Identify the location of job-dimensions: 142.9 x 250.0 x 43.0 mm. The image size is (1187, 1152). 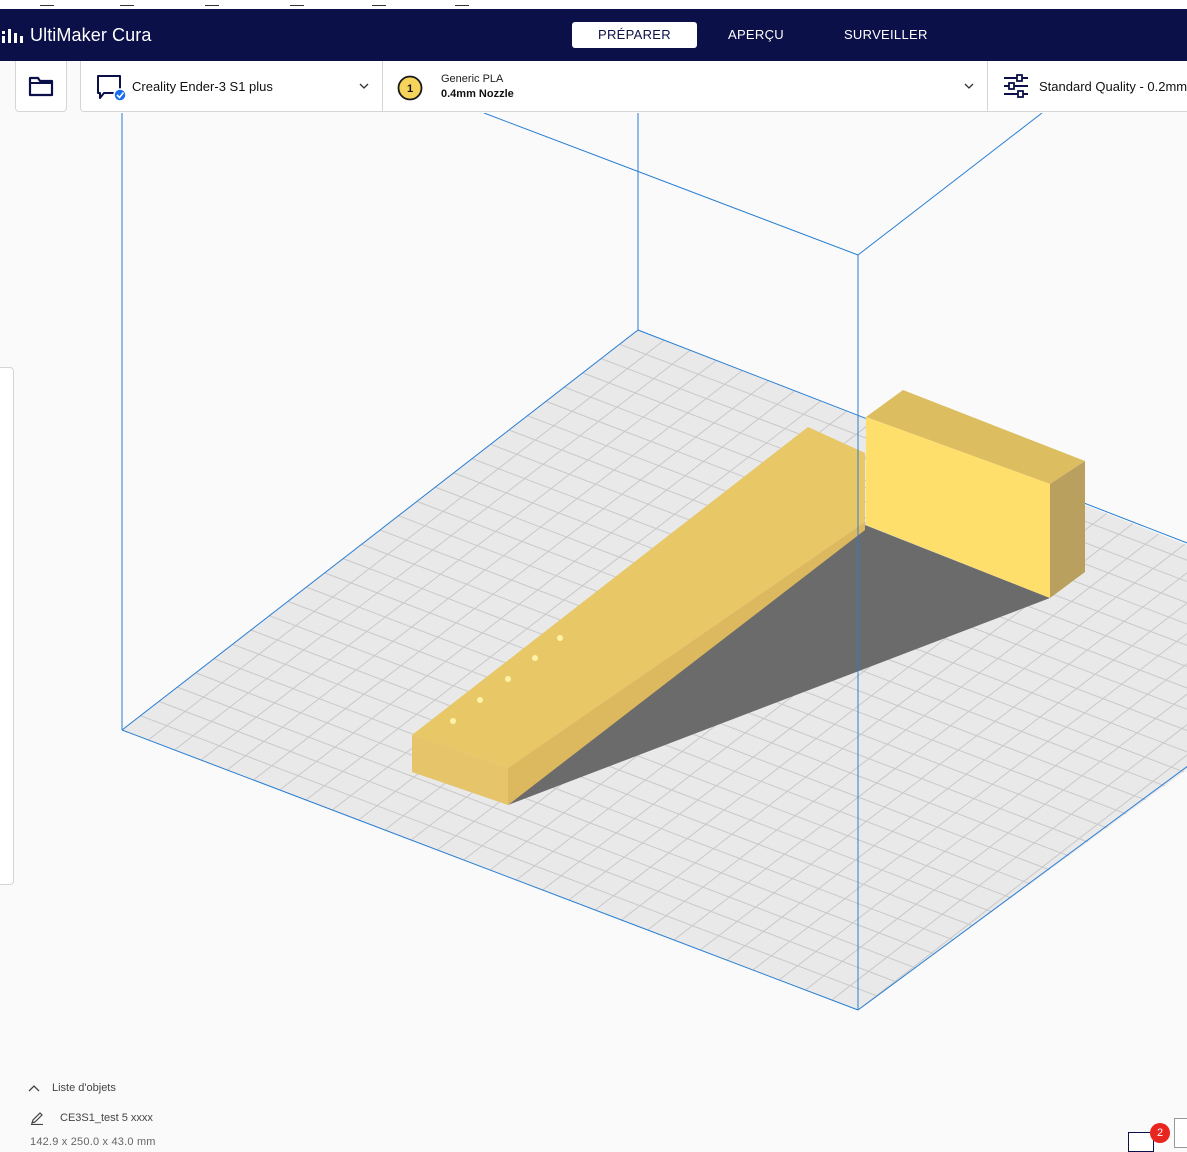
(93, 1142).